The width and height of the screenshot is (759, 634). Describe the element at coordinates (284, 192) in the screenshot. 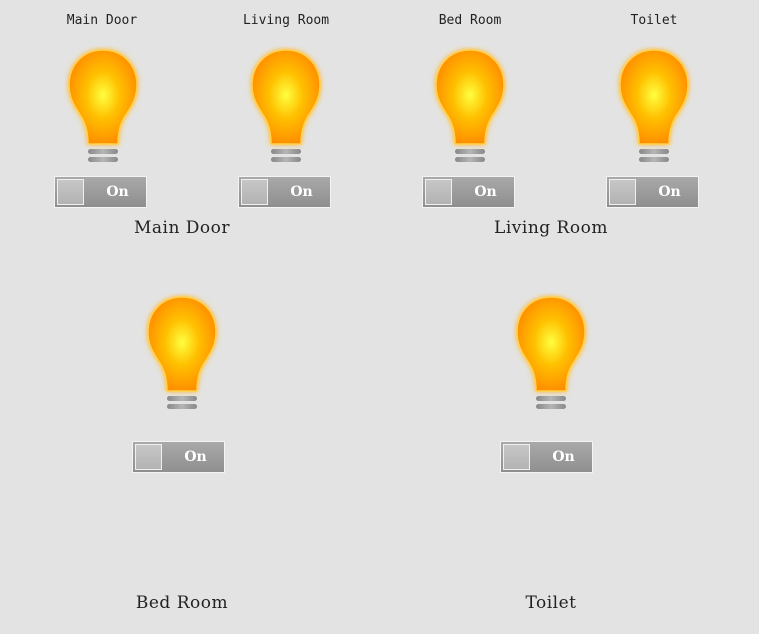

I see `living-room-toggle: On` at that location.